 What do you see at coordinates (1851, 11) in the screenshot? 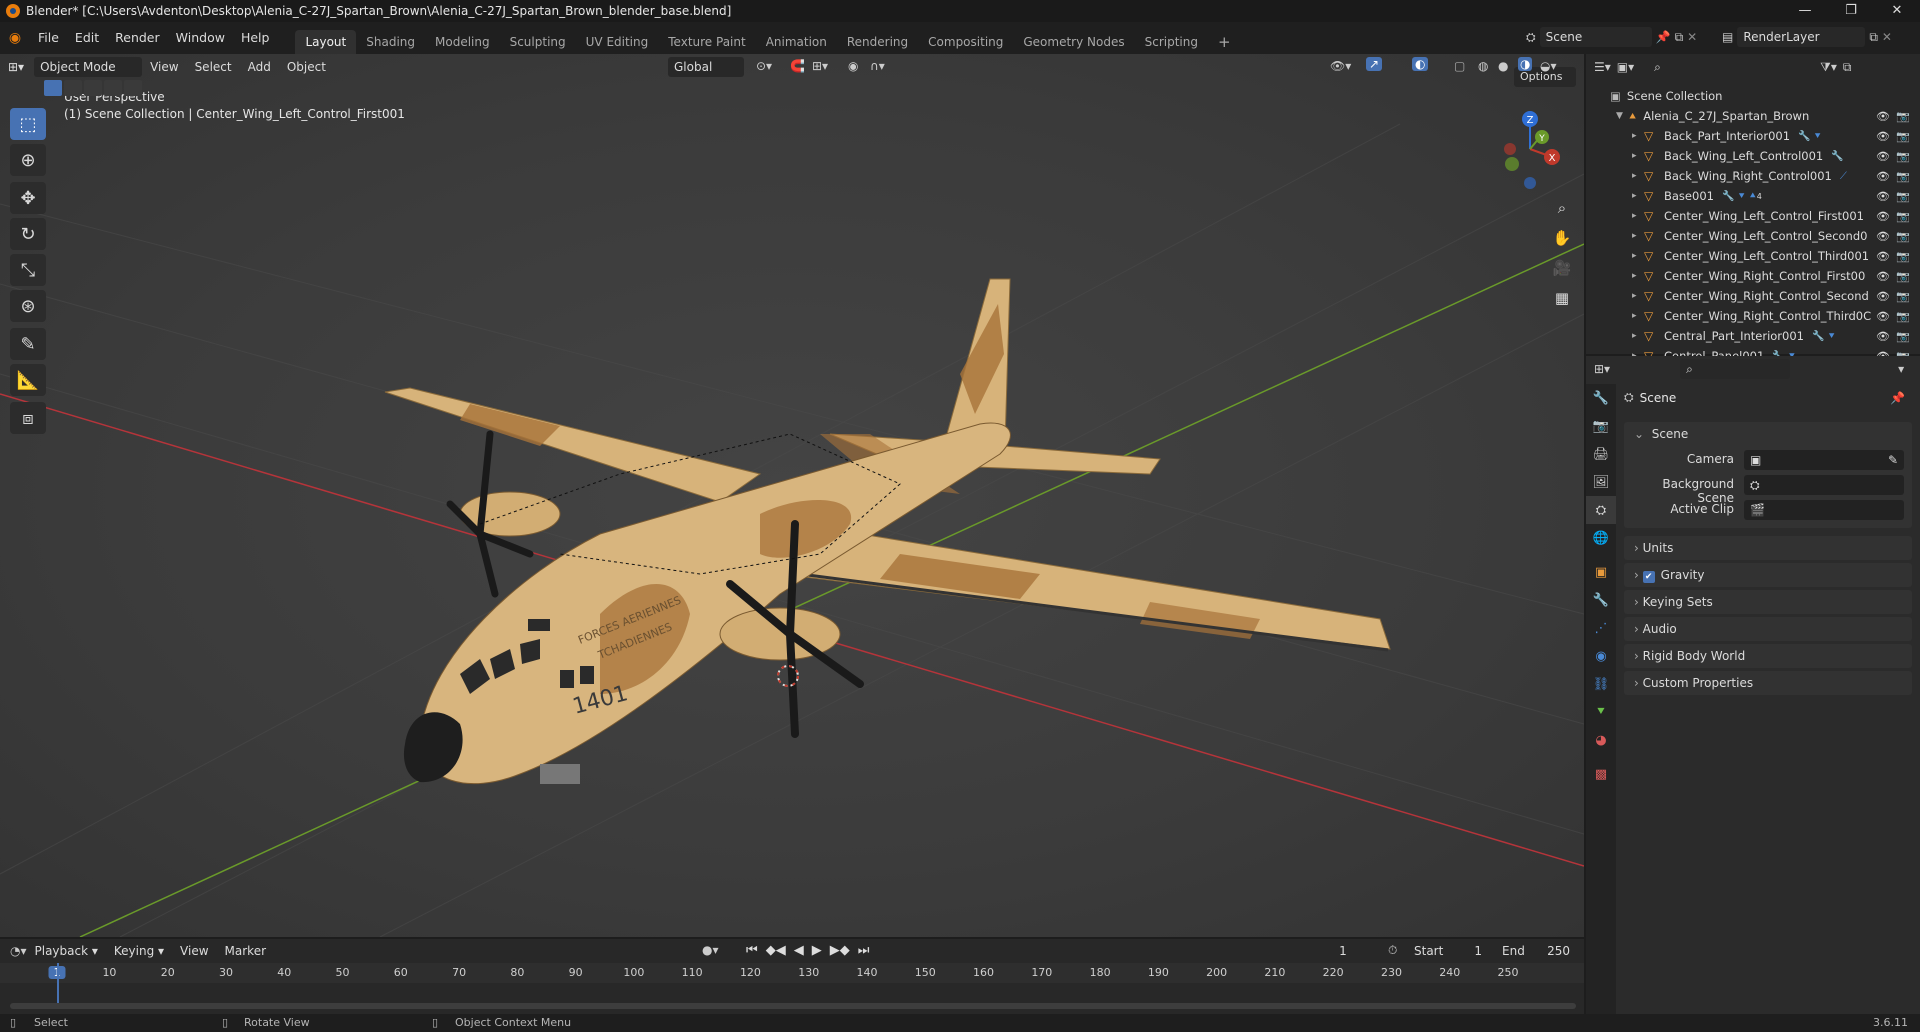
I see `maximize-button: ❐` at bounding box center [1851, 11].